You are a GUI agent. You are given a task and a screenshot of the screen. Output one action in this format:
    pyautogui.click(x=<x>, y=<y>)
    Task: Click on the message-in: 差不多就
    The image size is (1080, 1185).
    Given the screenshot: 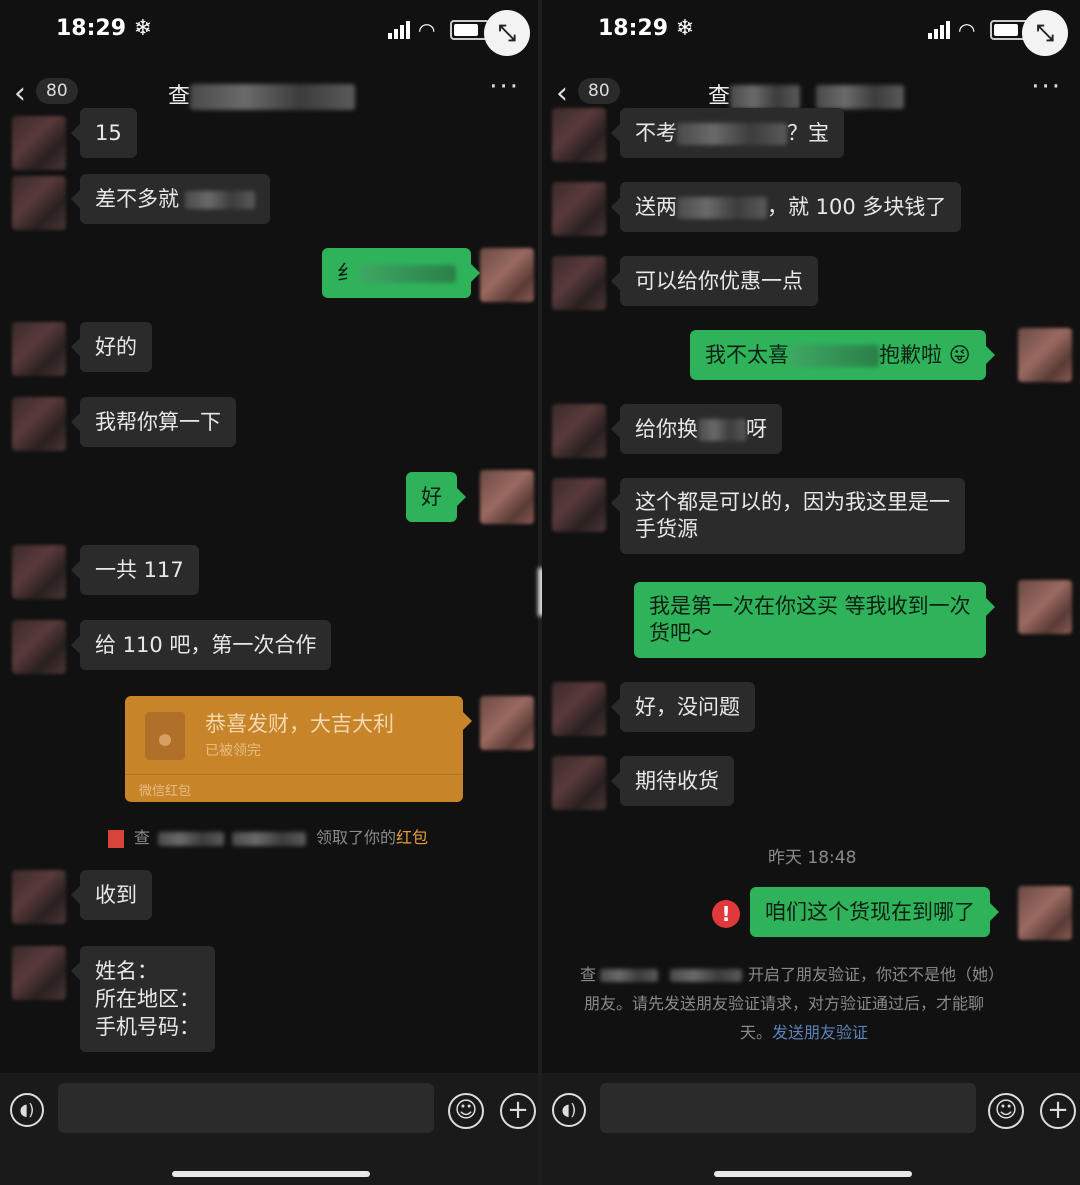 What is the action you would take?
    pyautogui.click(x=170, y=199)
    